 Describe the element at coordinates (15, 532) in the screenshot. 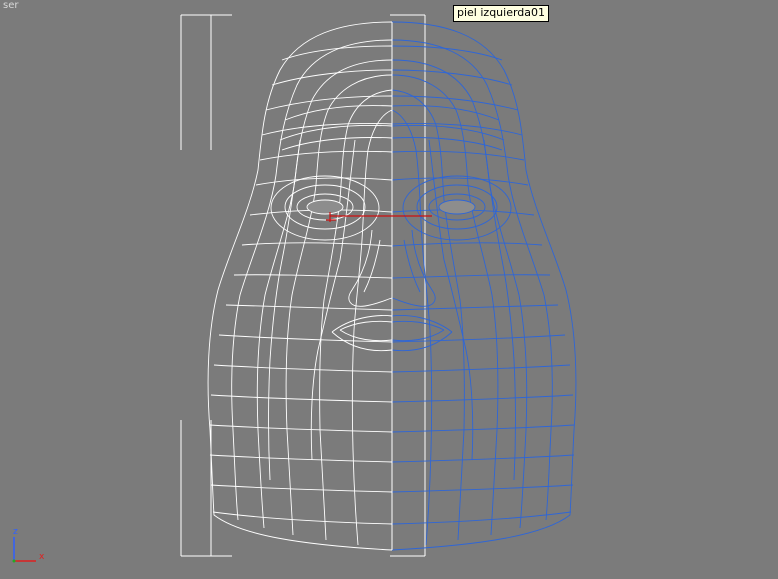

I see `axis-z-label: z` at that location.